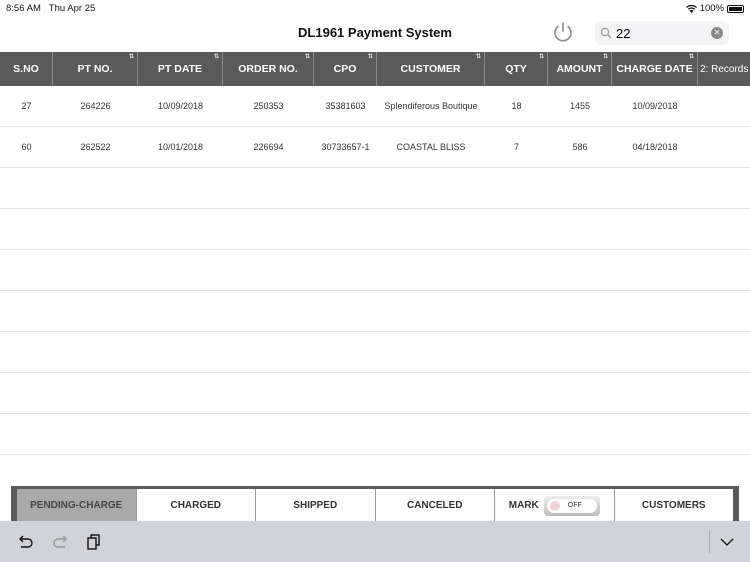 The image size is (750, 562). What do you see at coordinates (580, 147) in the screenshot?
I see `table-cell: 586` at bounding box center [580, 147].